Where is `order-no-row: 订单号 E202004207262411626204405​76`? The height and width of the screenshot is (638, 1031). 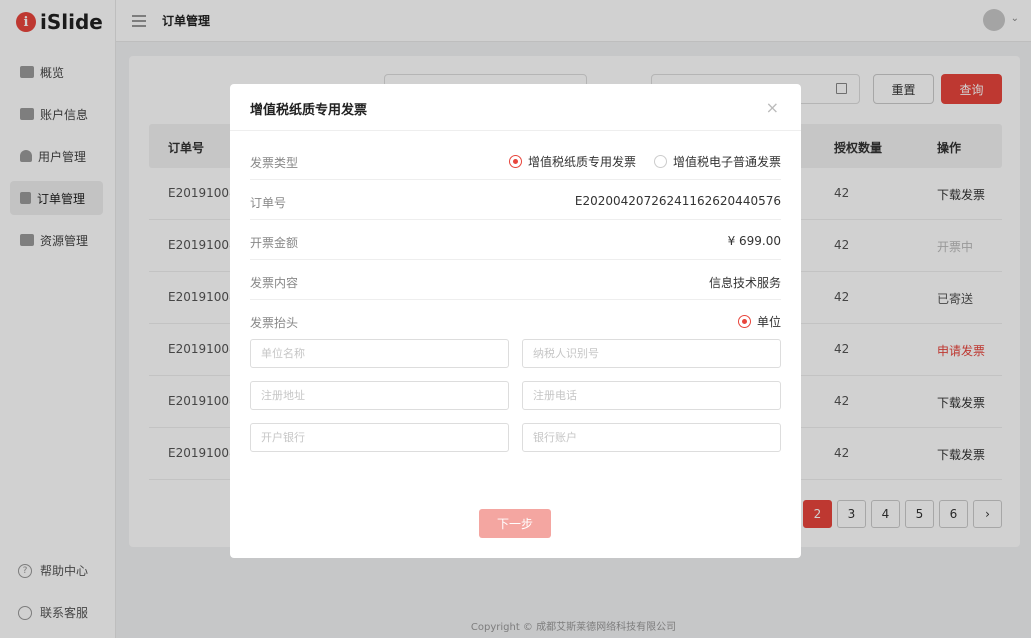 order-no-row: 订单号 E202004207262411626204405​76 is located at coordinates (515, 200).